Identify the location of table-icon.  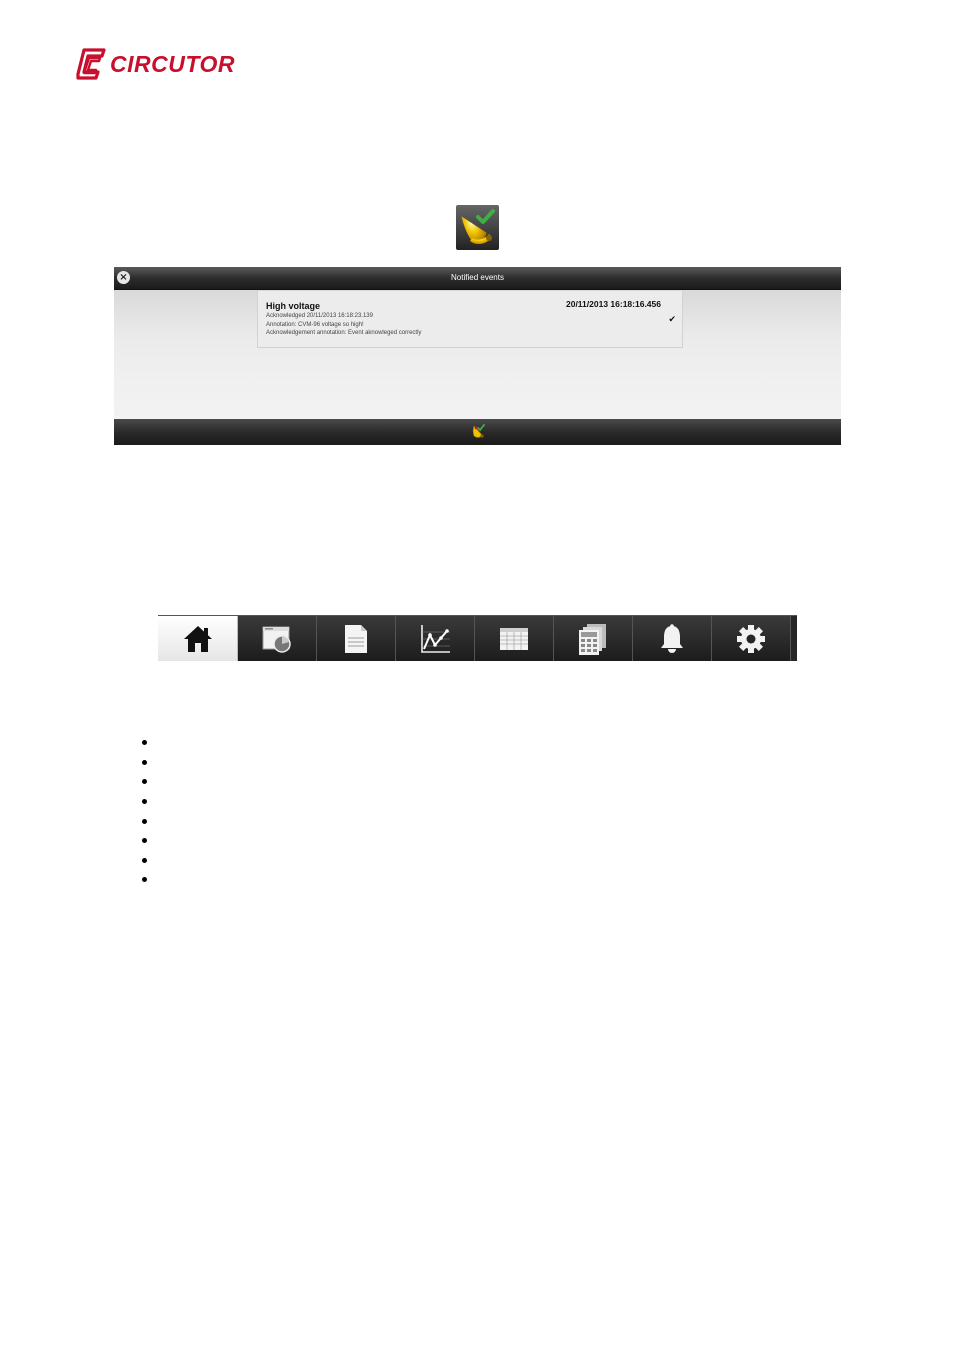
(514, 638).